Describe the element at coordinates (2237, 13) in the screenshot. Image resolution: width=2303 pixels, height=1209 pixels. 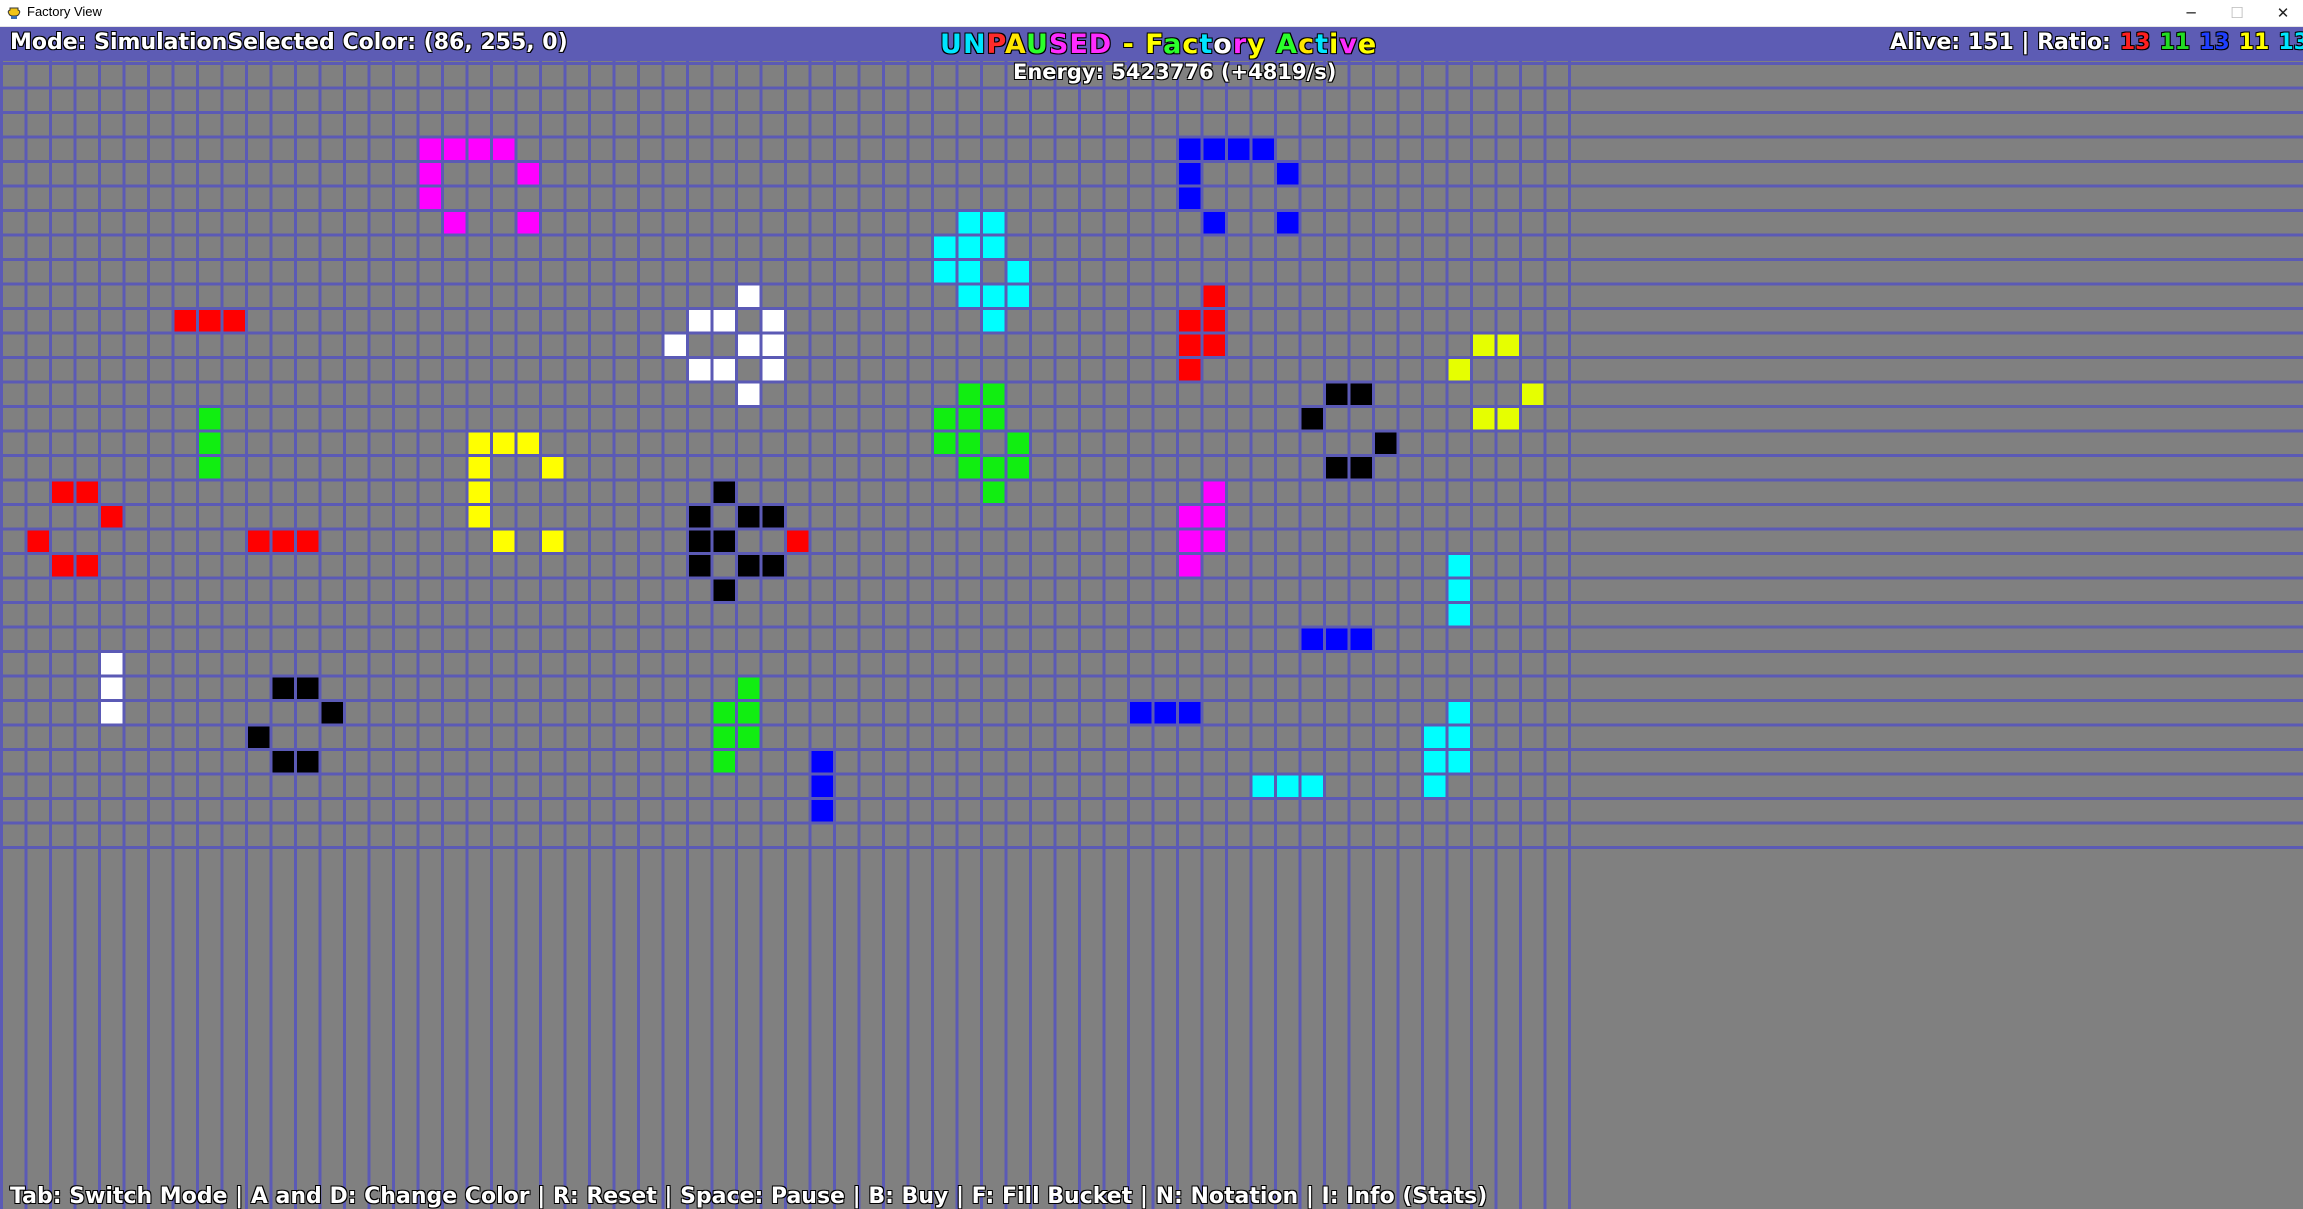
I see `maximize-button: ☐` at that location.